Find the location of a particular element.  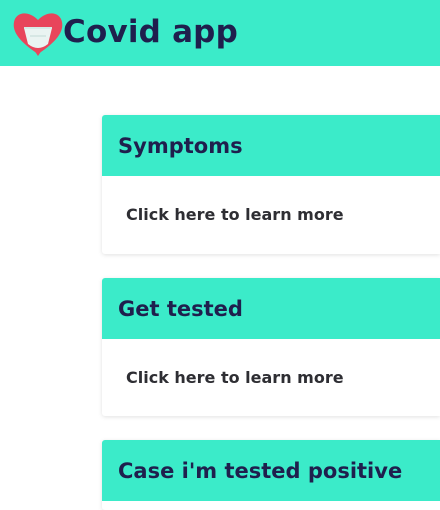

app-title: Covid app is located at coordinates (150, 32).